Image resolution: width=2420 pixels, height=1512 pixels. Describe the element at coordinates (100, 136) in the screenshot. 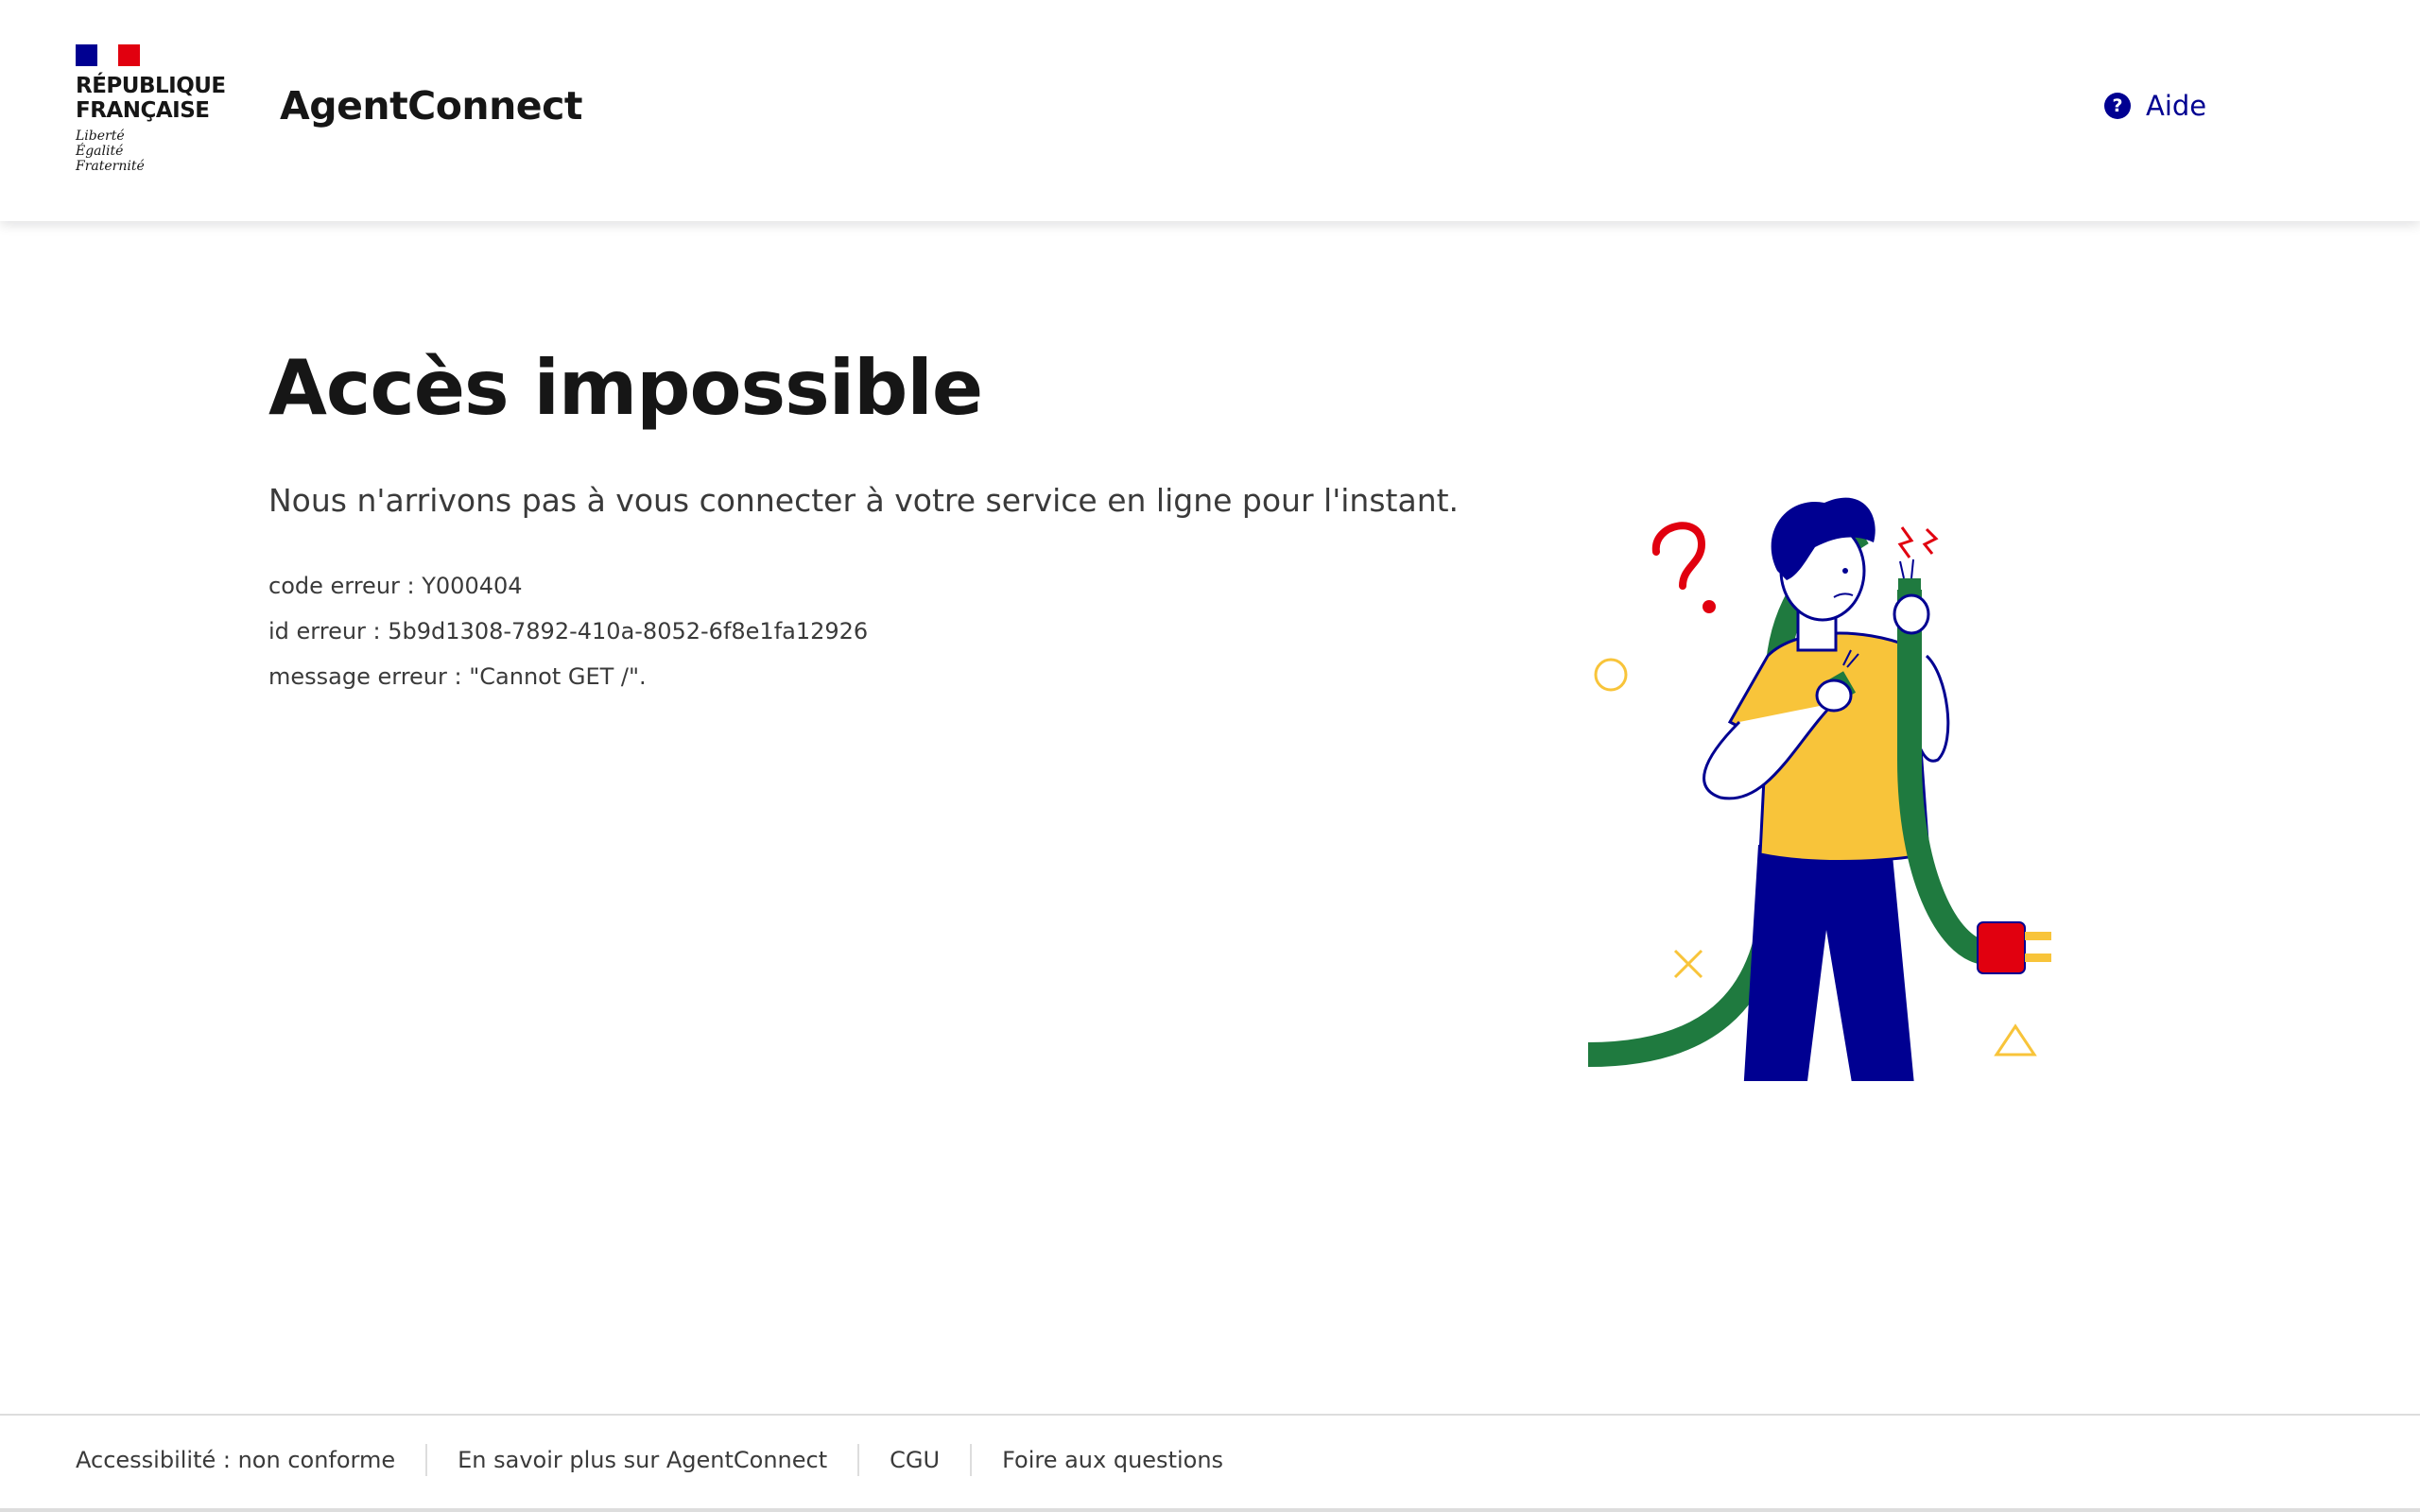

I see `motto-liberte: Liberté` at that location.